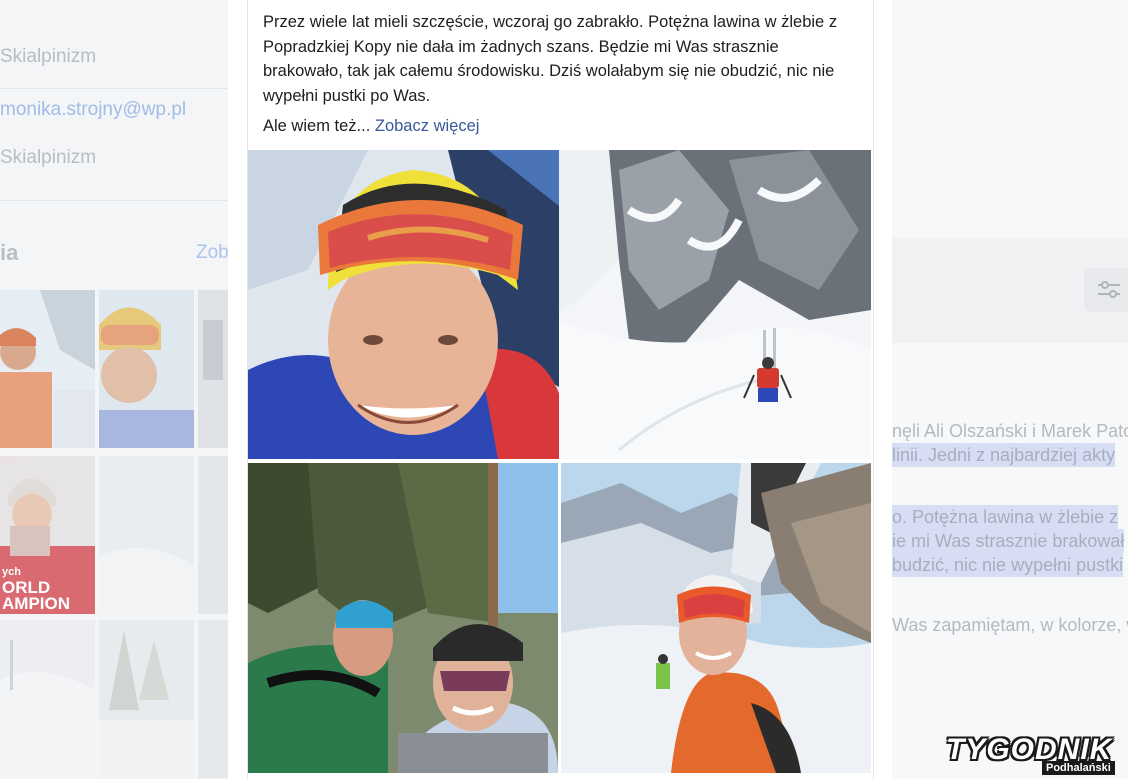  What do you see at coordinates (36, 603) in the screenshot?
I see `thumbnail-caption: AMPION` at bounding box center [36, 603].